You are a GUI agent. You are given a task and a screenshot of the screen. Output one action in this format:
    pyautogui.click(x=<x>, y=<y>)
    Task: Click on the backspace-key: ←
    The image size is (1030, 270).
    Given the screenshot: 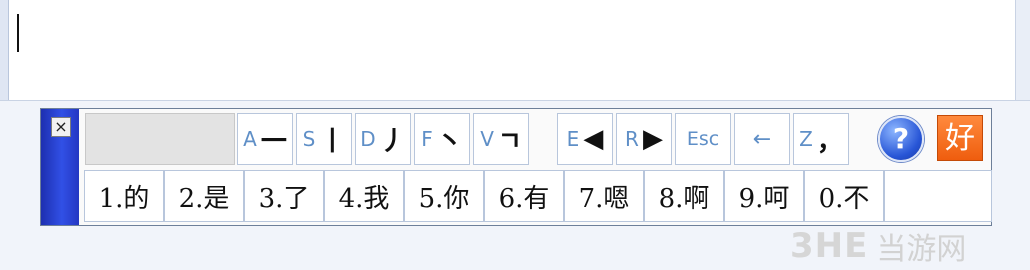 What is the action you would take?
    pyautogui.click(x=762, y=139)
    